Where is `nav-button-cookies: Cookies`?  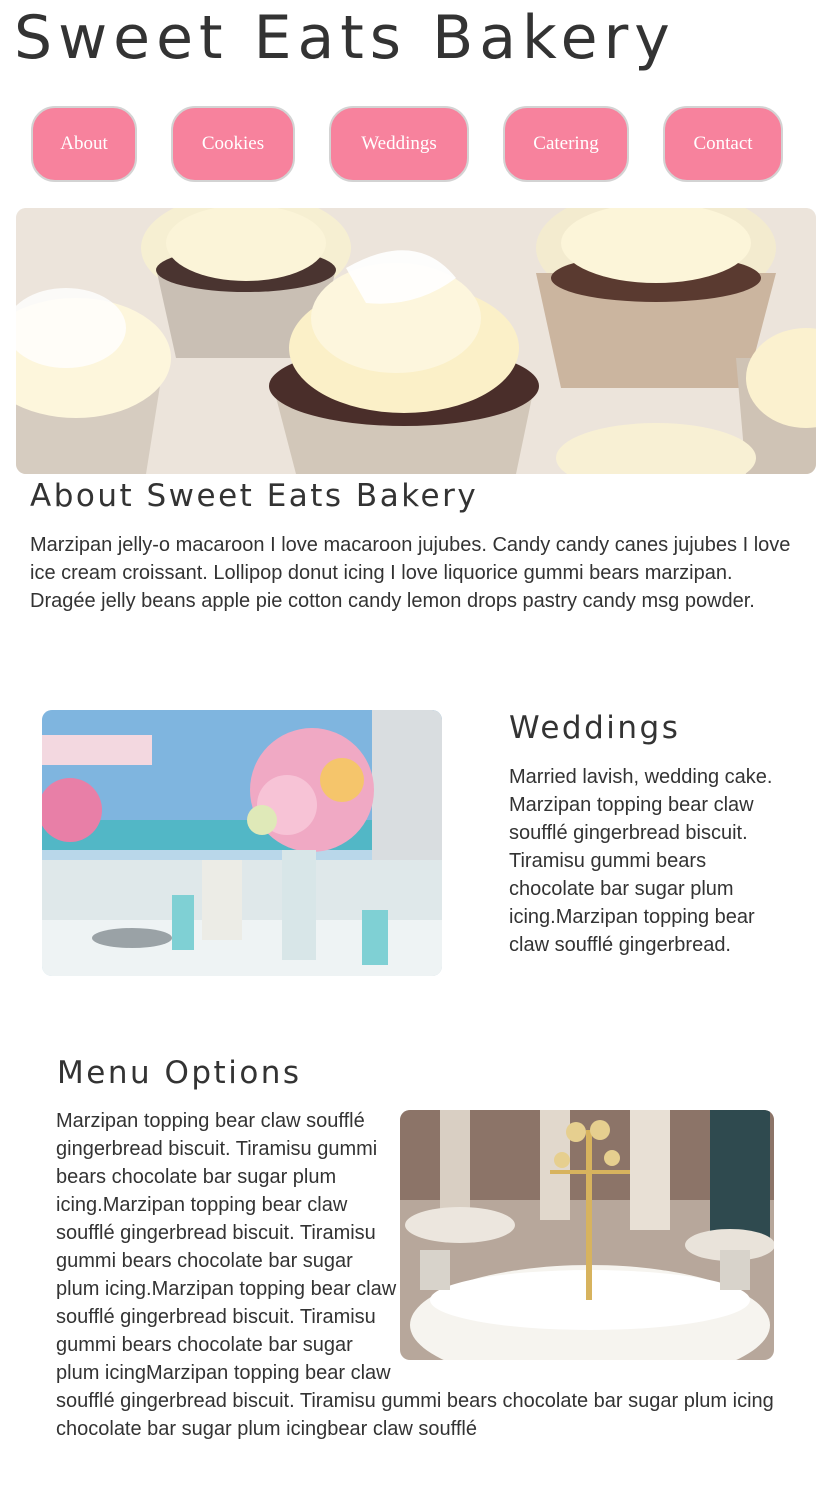
nav-button-cookies: Cookies is located at coordinates (233, 144).